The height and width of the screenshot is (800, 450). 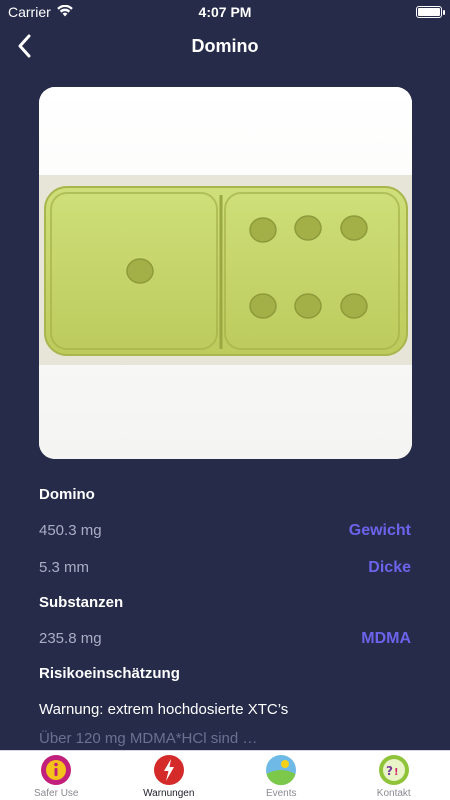 I want to click on carrier-label: Carrier, so click(x=29, y=12).